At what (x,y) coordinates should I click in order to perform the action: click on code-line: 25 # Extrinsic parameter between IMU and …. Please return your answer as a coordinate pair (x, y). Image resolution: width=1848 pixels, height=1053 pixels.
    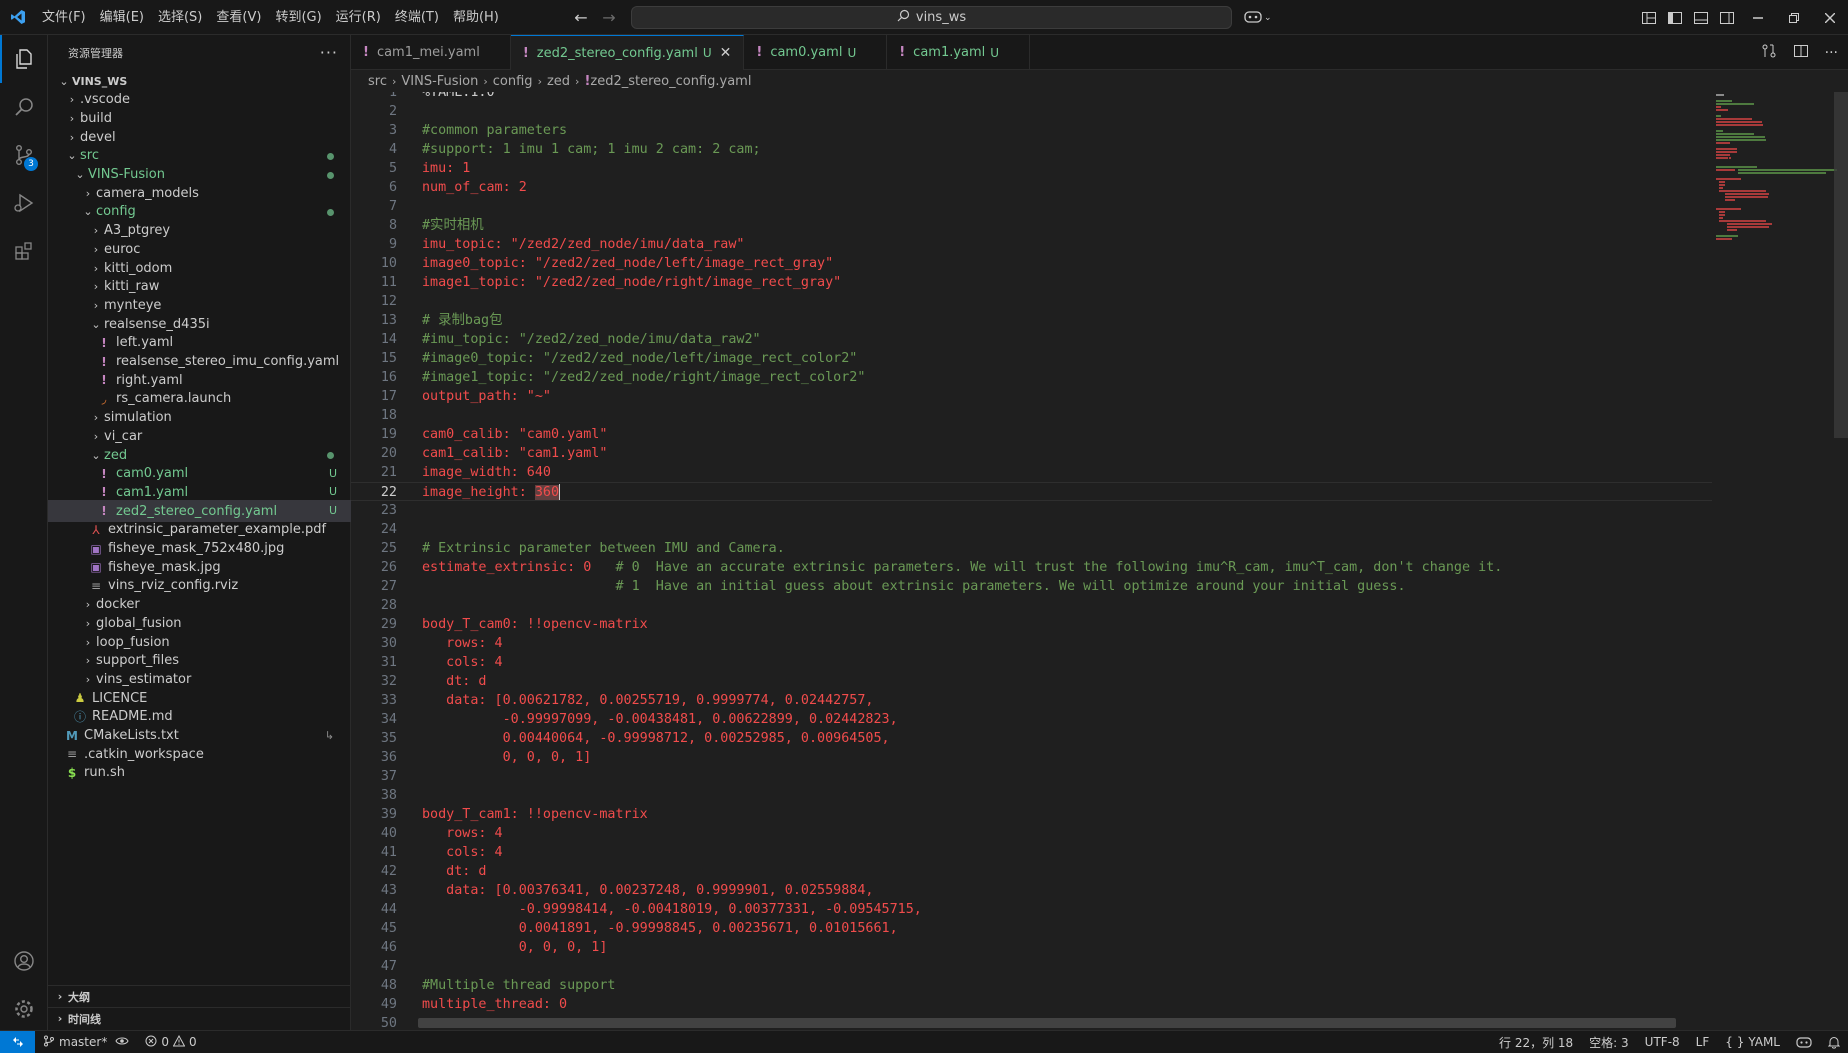
    Looking at the image, I should click on (1031, 548).